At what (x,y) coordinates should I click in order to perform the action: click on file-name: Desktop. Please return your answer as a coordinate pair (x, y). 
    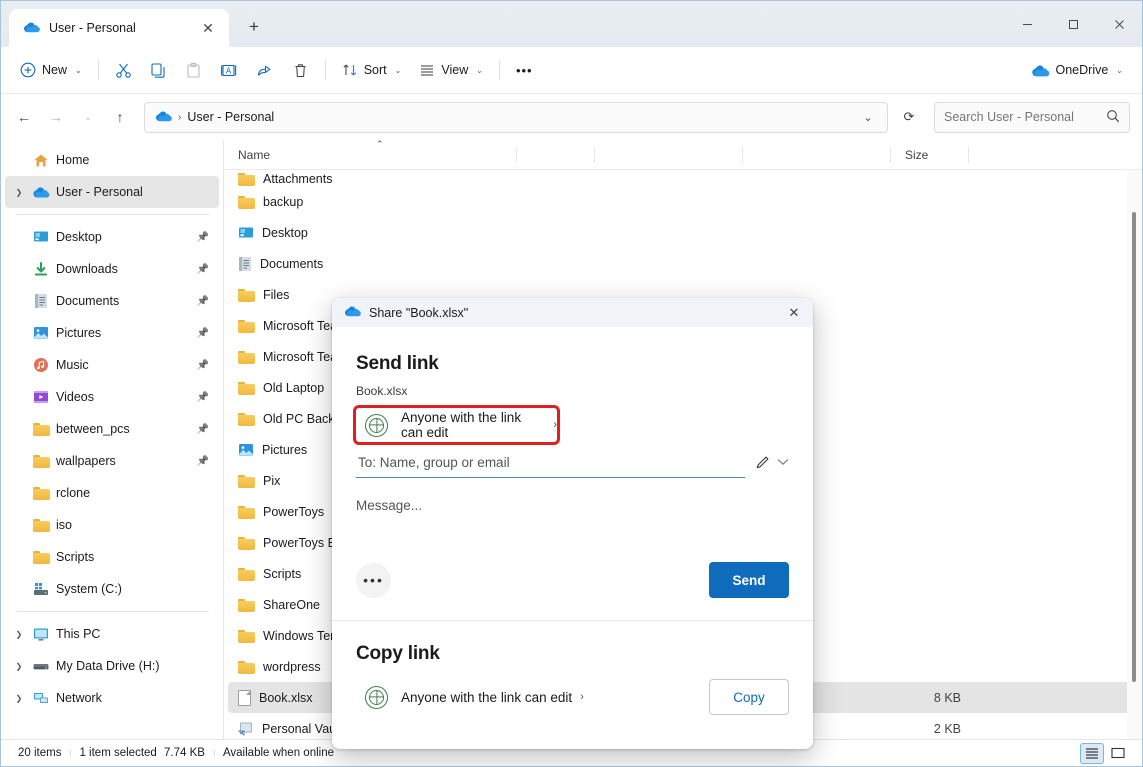
    Looking at the image, I should click on (285, 232).